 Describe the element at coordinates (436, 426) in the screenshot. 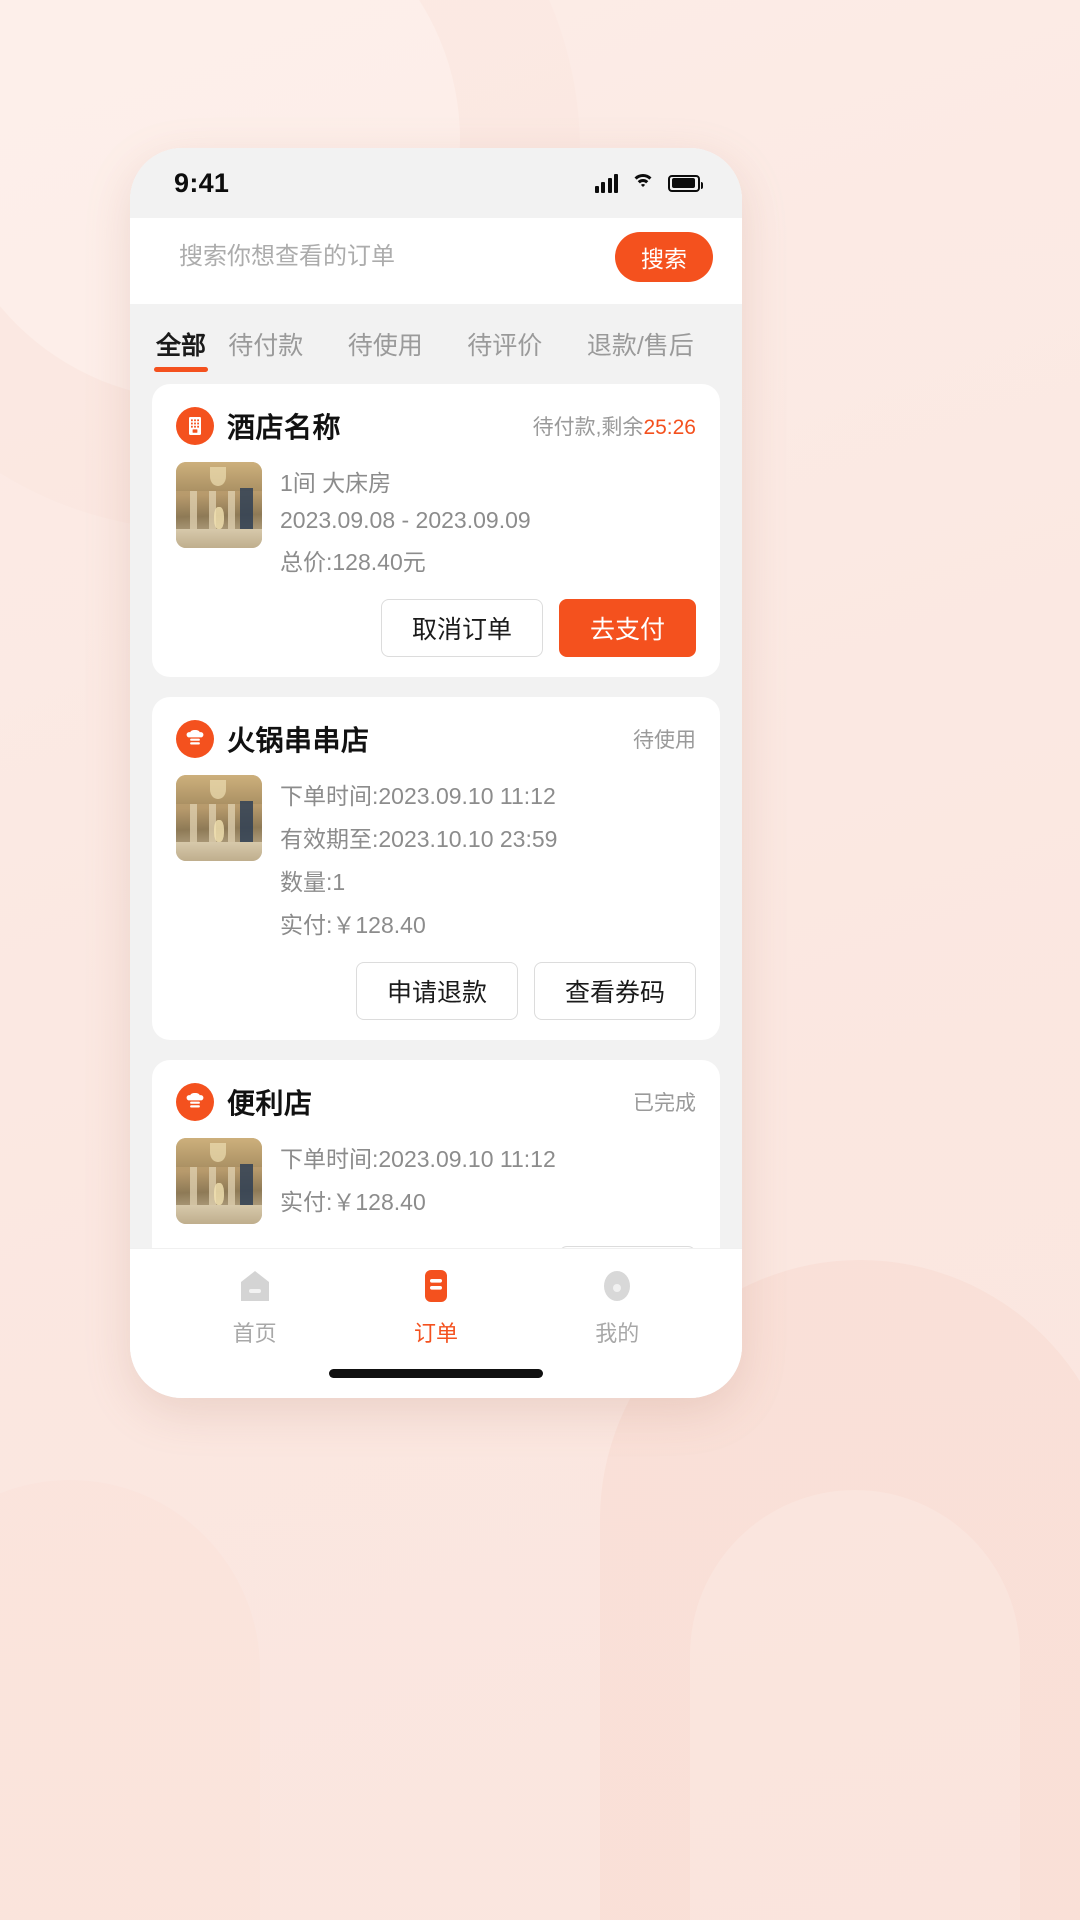

I see `order-card-header: 酒店名称 待付款,剩余25:26` at that location.